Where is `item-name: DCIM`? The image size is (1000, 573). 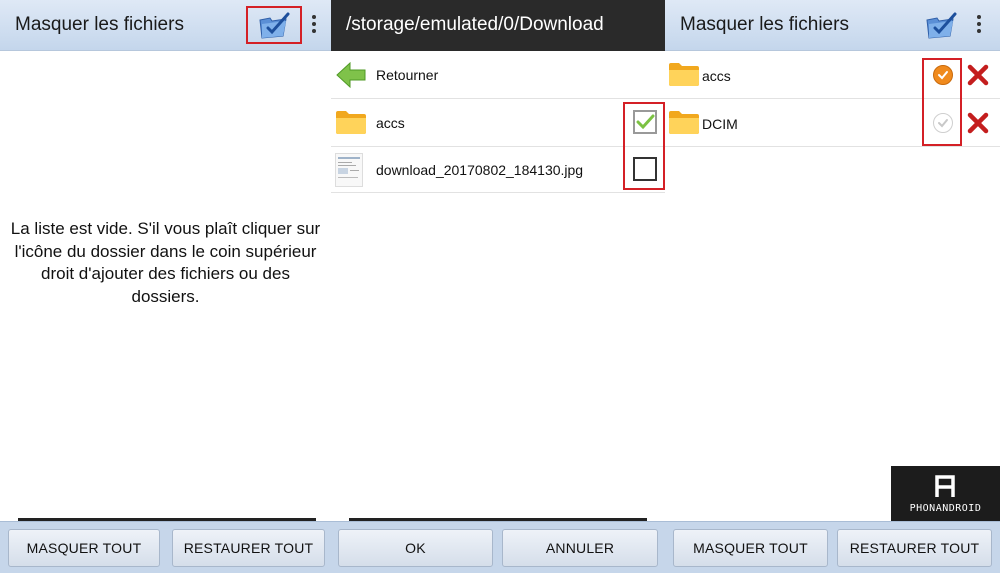
item-name: DCIM is located at coordinates (720, 124).